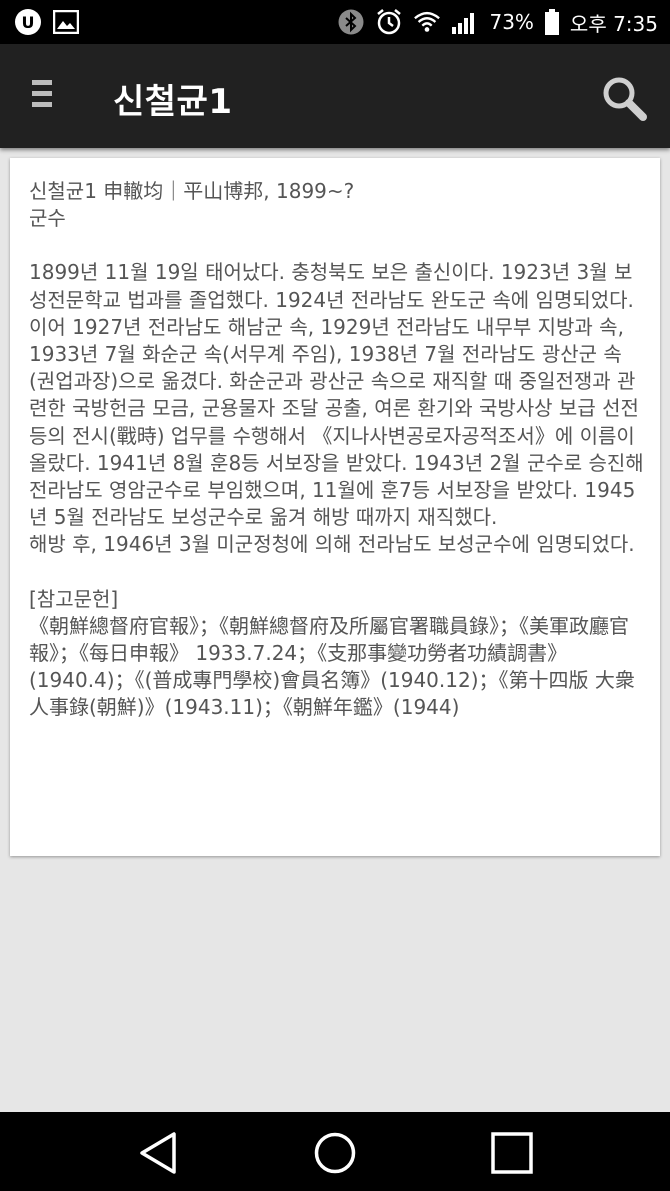 Image resolution: width=670 pixels, height=1191 pixels. I want to click on page-title: 신철균1, so click(173, 102).